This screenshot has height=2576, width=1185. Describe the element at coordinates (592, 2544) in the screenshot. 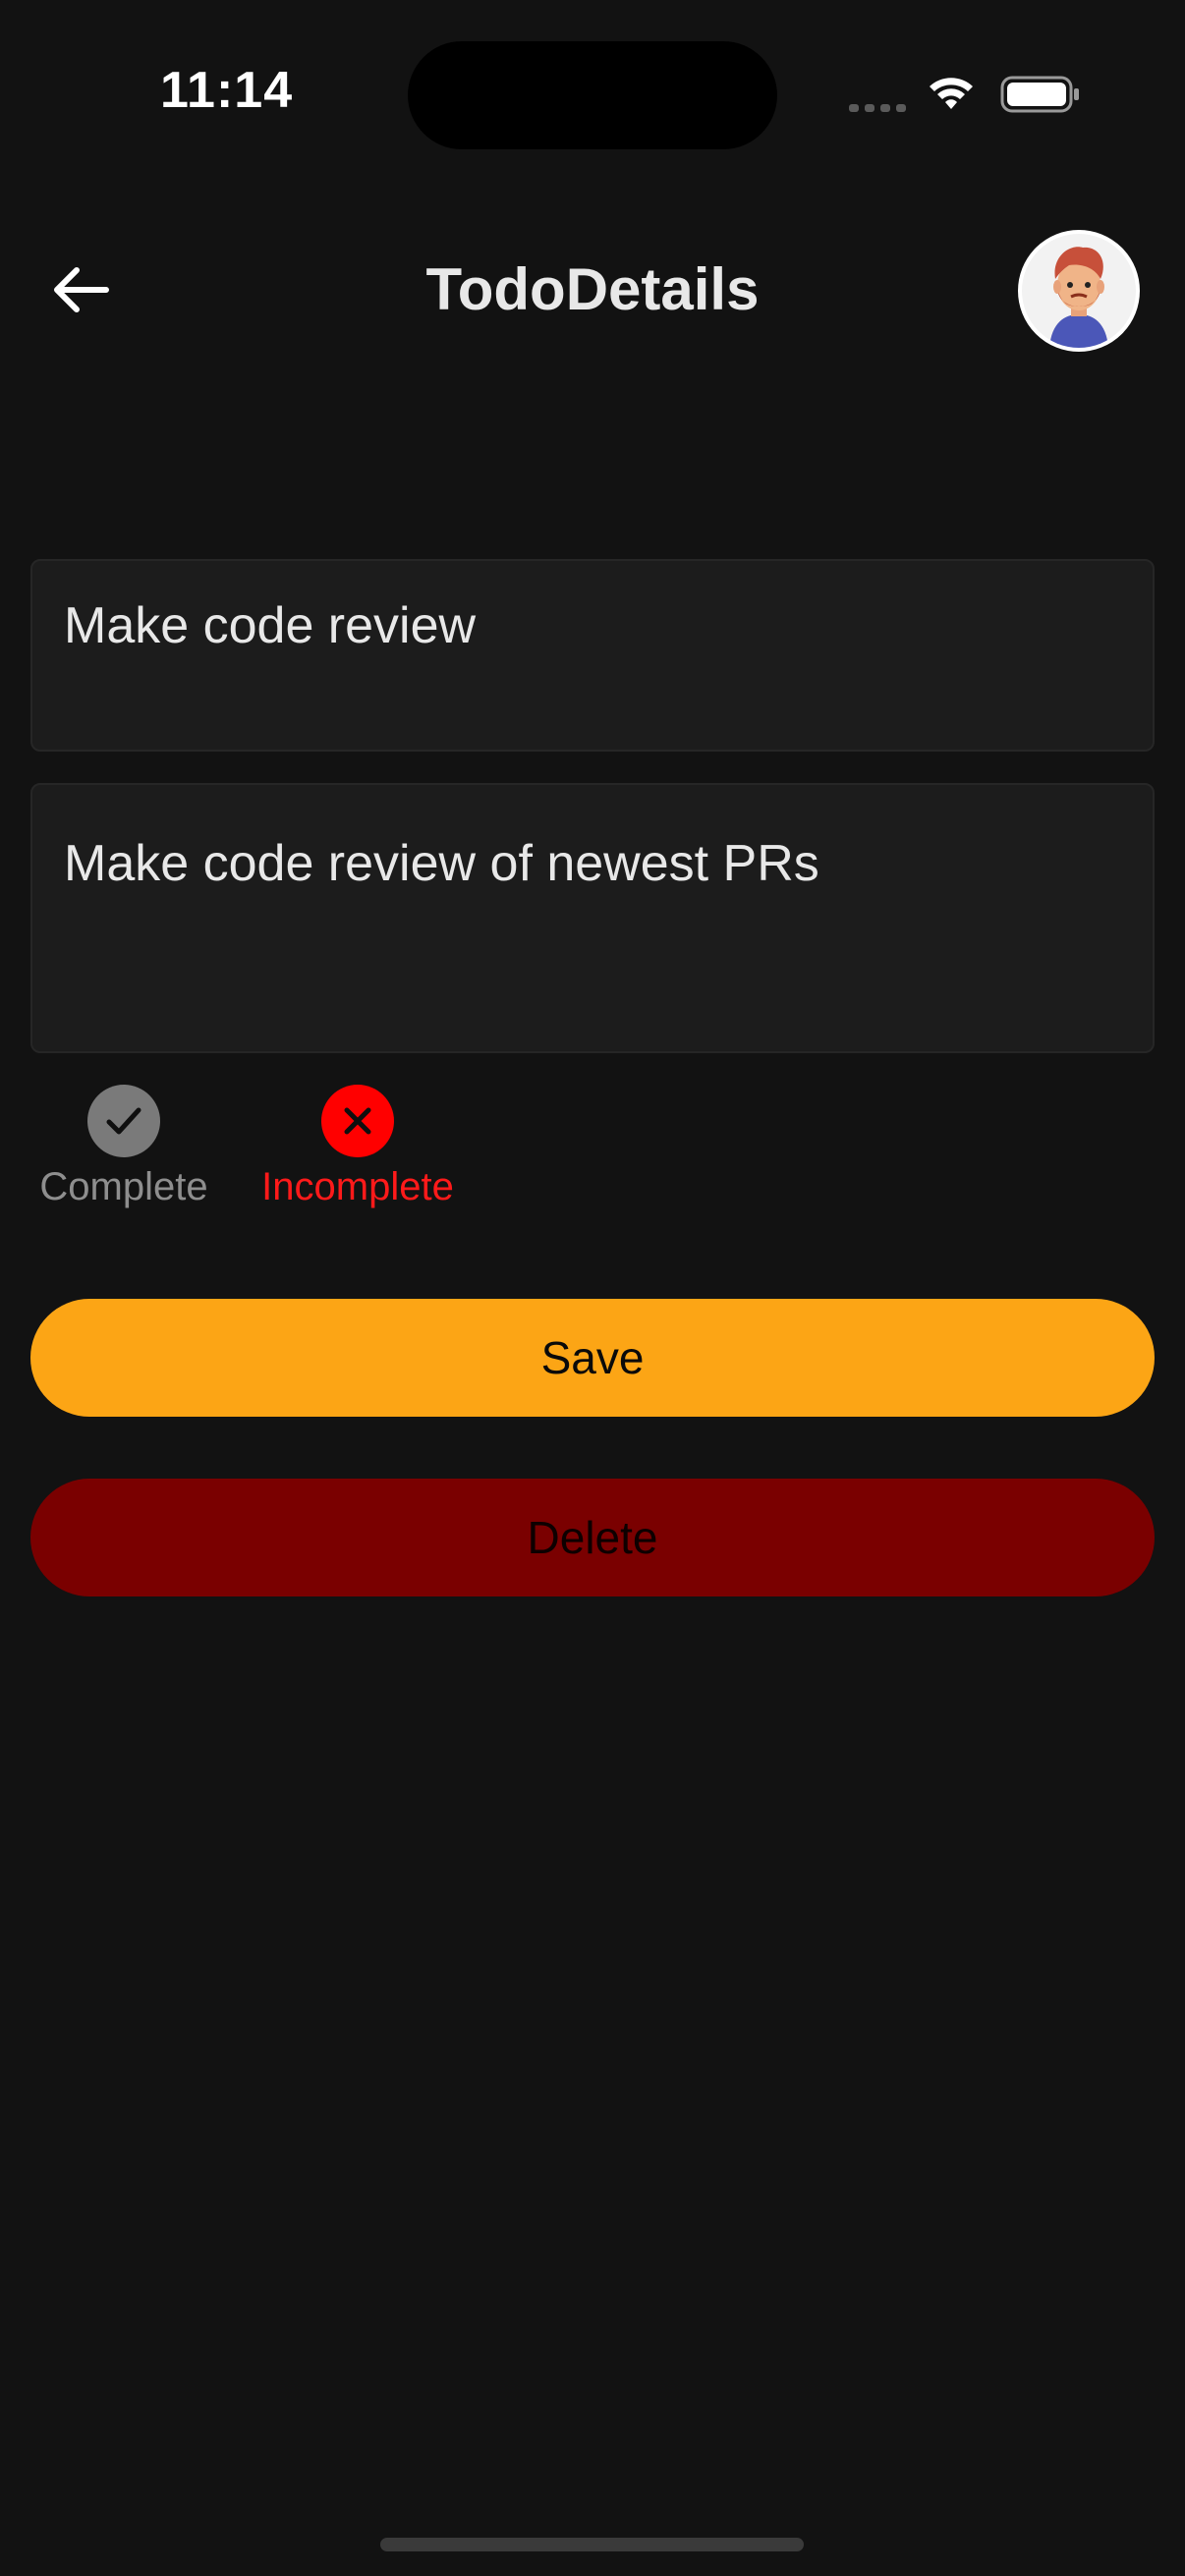

I see `home-indicator` at that location.